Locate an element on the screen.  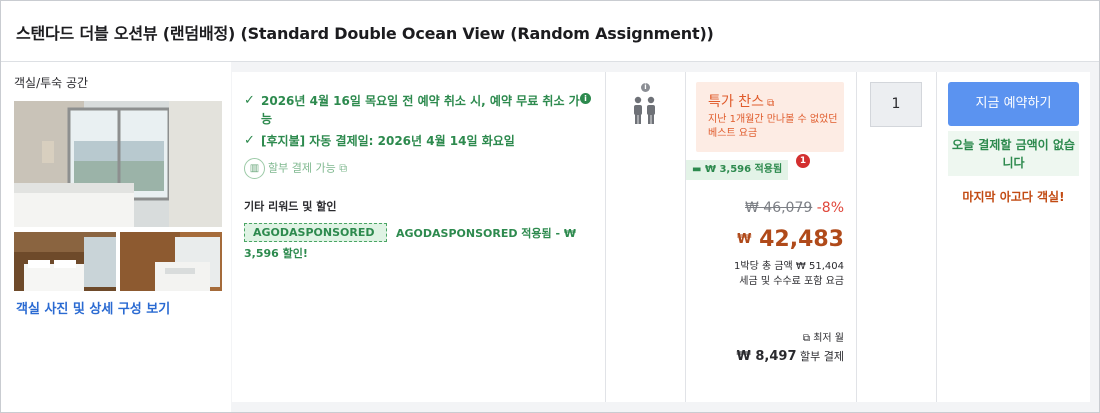
price-details: 1박당 총 금액 ₩ 51,404 세금 및 수수료 포함 요금 is located at coordinates (789, 274).